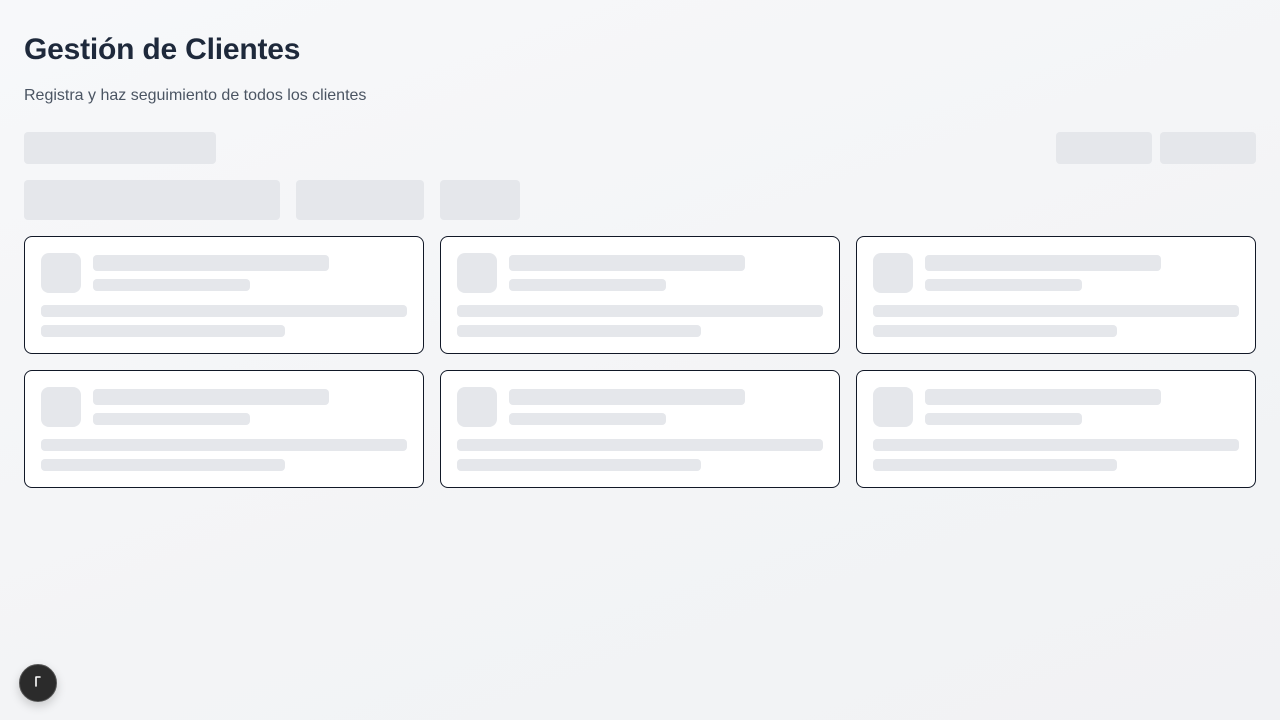 This screenshot has height=720, width=1280. What do you see at coordinates (360, 200) in the screenshot?
I see `filter-select-skeleton` at bounding box center [360, 200].